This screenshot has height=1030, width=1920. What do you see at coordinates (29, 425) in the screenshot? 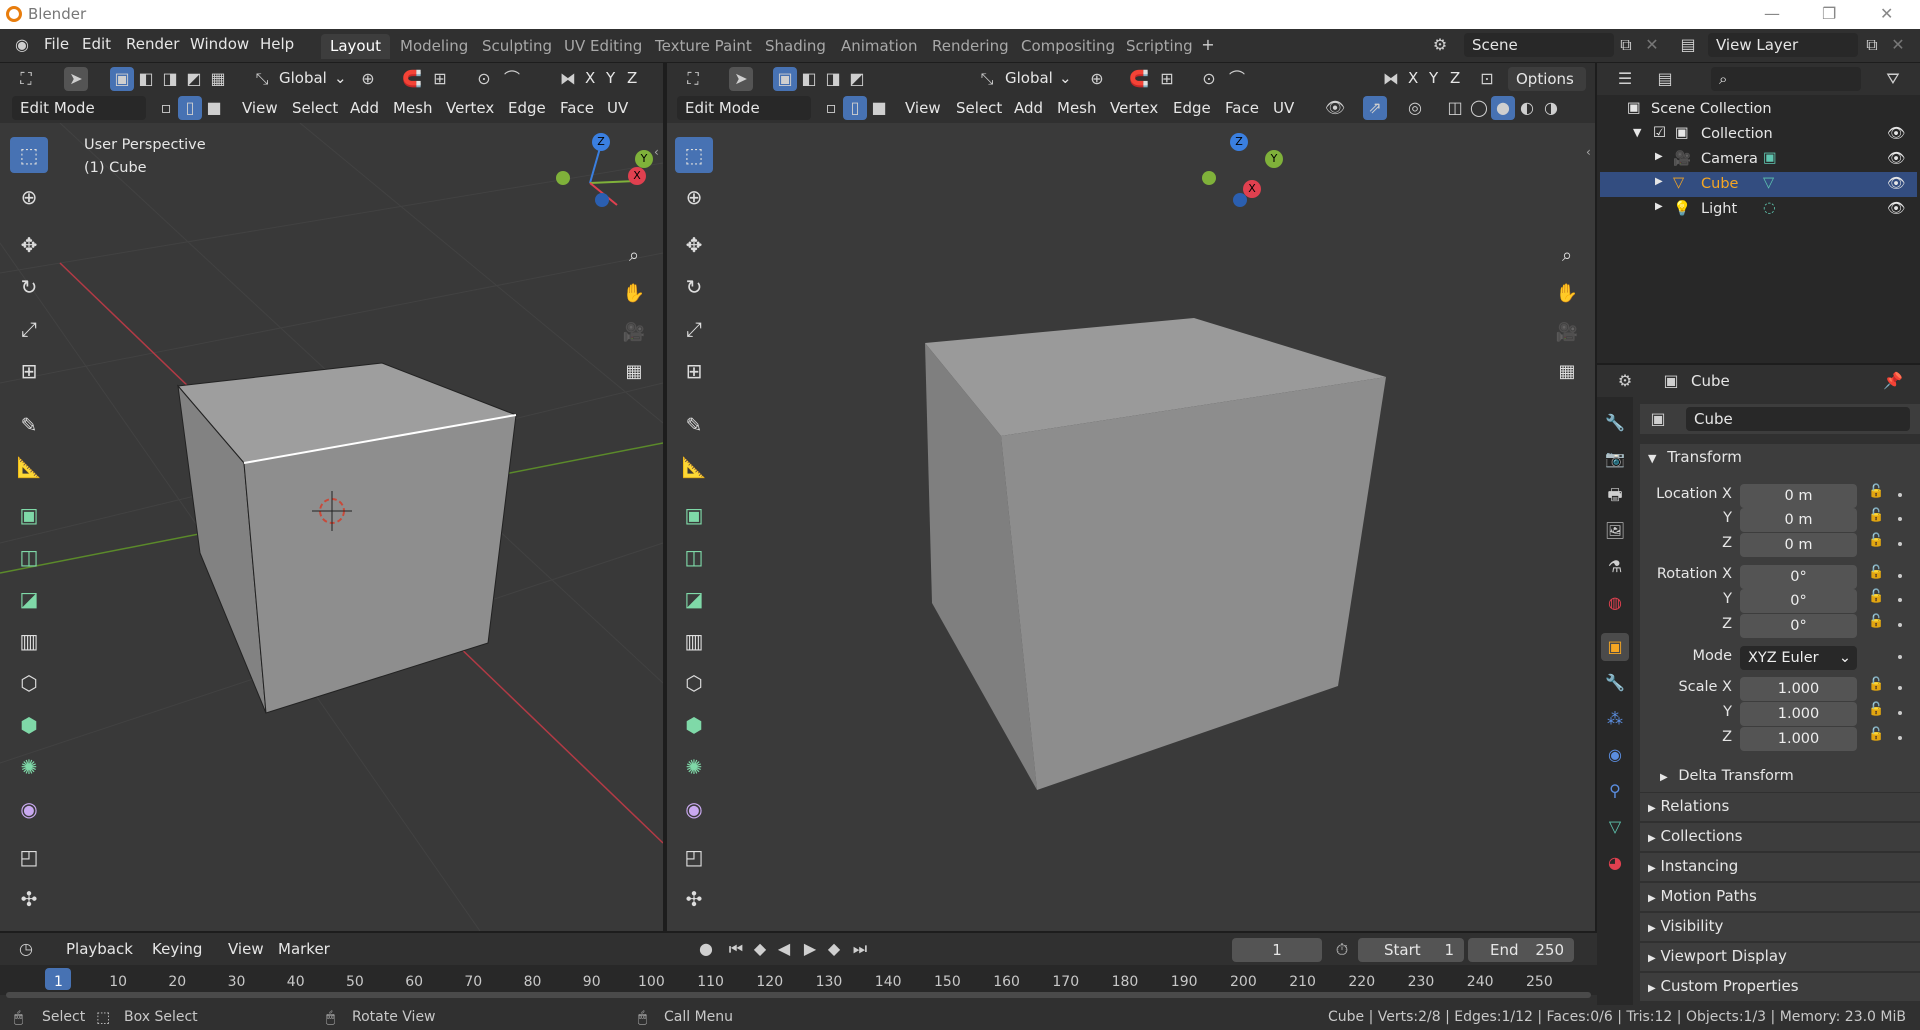
I see `tool-annotate-icon: ✎` at bounding box center [29, 425].